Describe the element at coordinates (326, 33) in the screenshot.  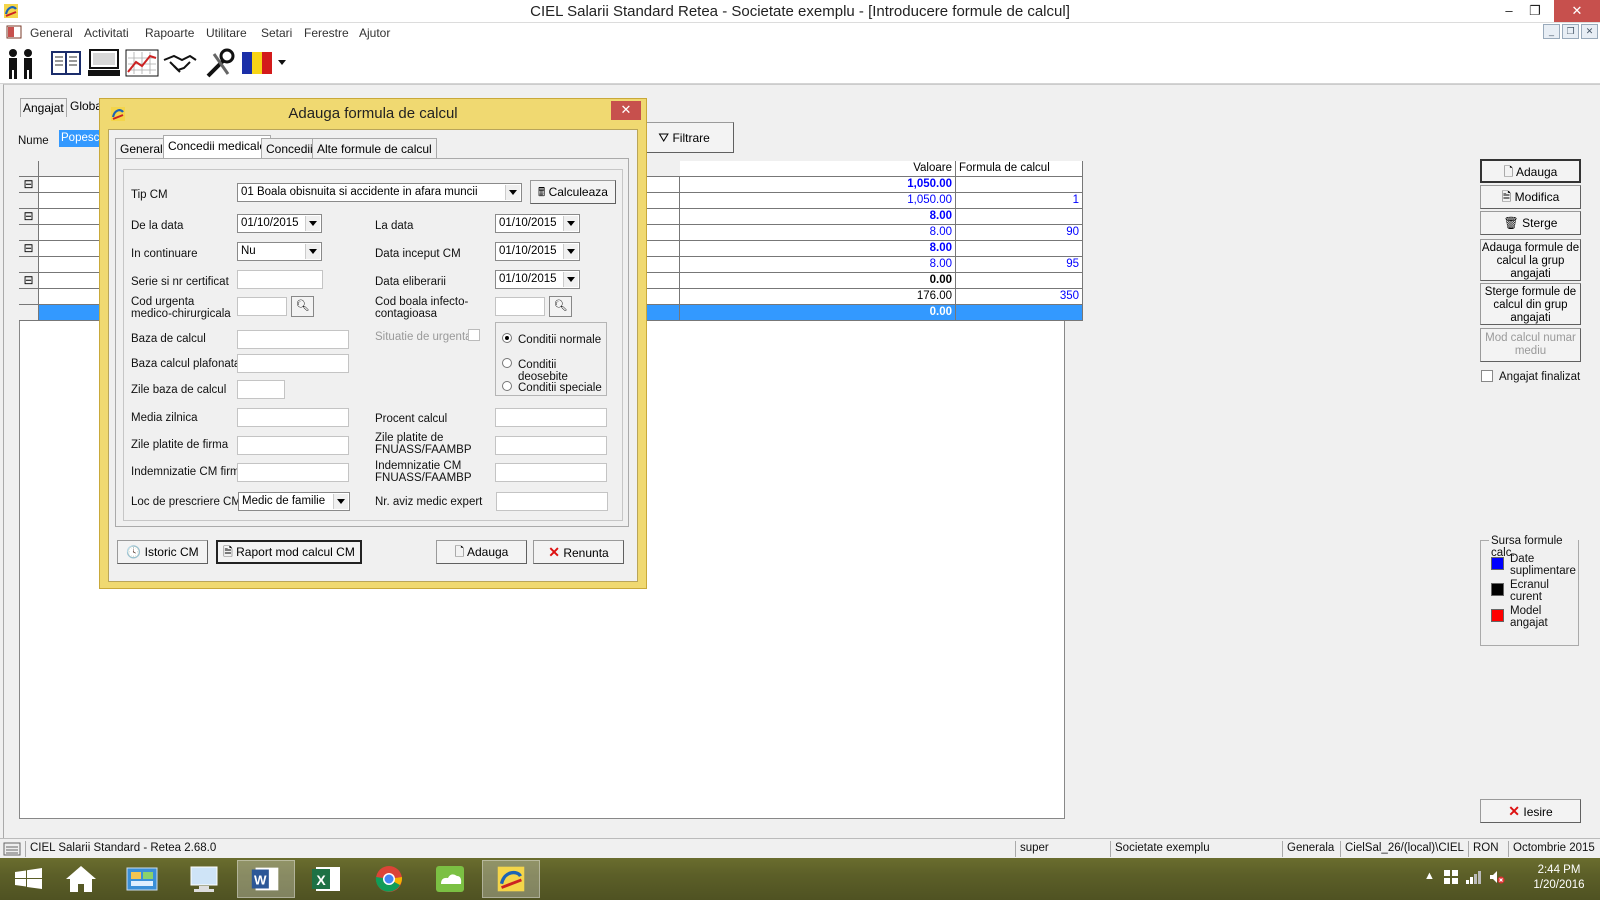
I see `menu-ferestre: Ferestre` at that location.